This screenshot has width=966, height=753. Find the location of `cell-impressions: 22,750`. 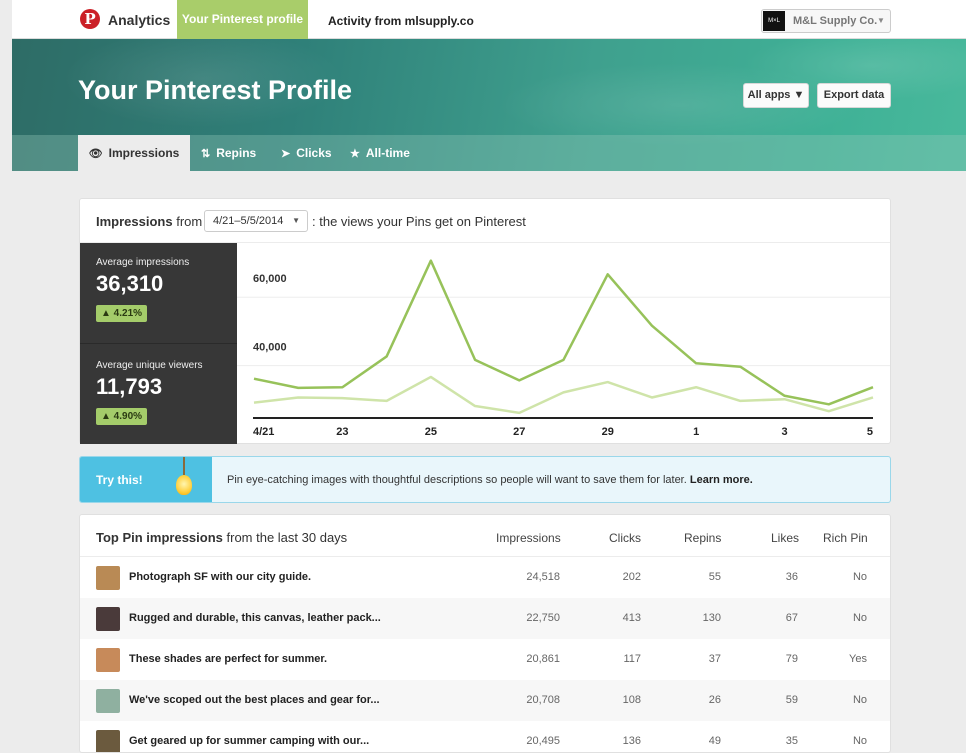

cell-impressions: 22,750 is located at coordinates (543, 618).